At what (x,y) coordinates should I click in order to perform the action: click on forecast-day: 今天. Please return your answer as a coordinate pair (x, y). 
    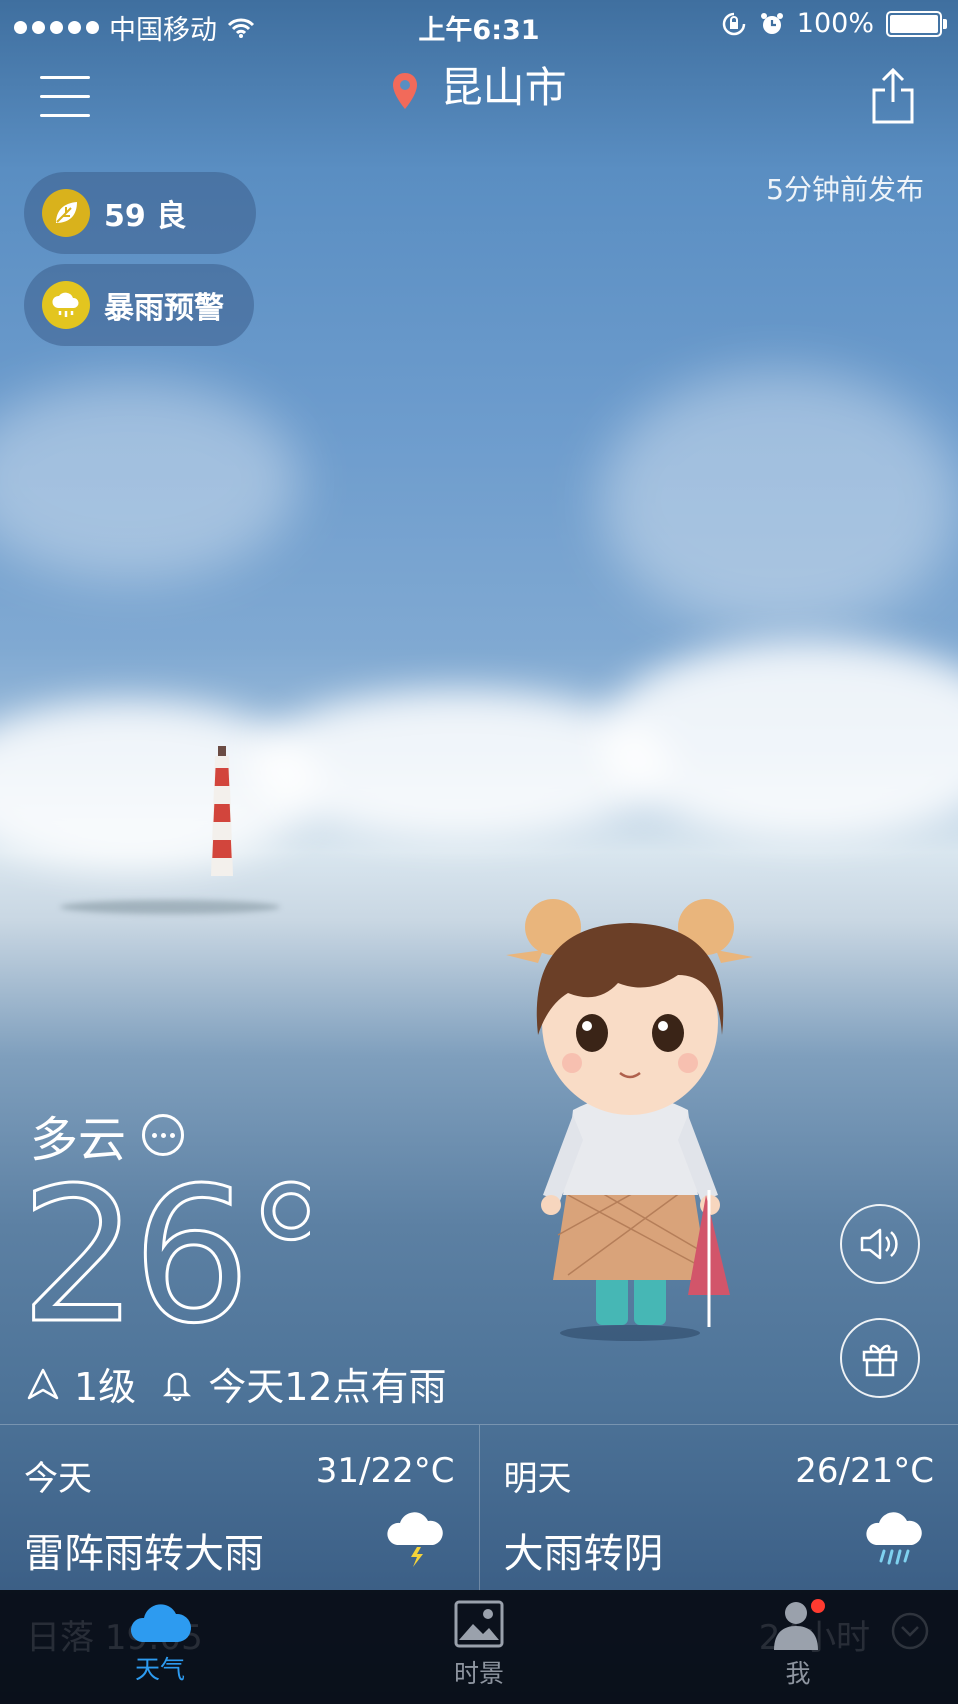
    Looking at the image, I should click on (58, 1479).